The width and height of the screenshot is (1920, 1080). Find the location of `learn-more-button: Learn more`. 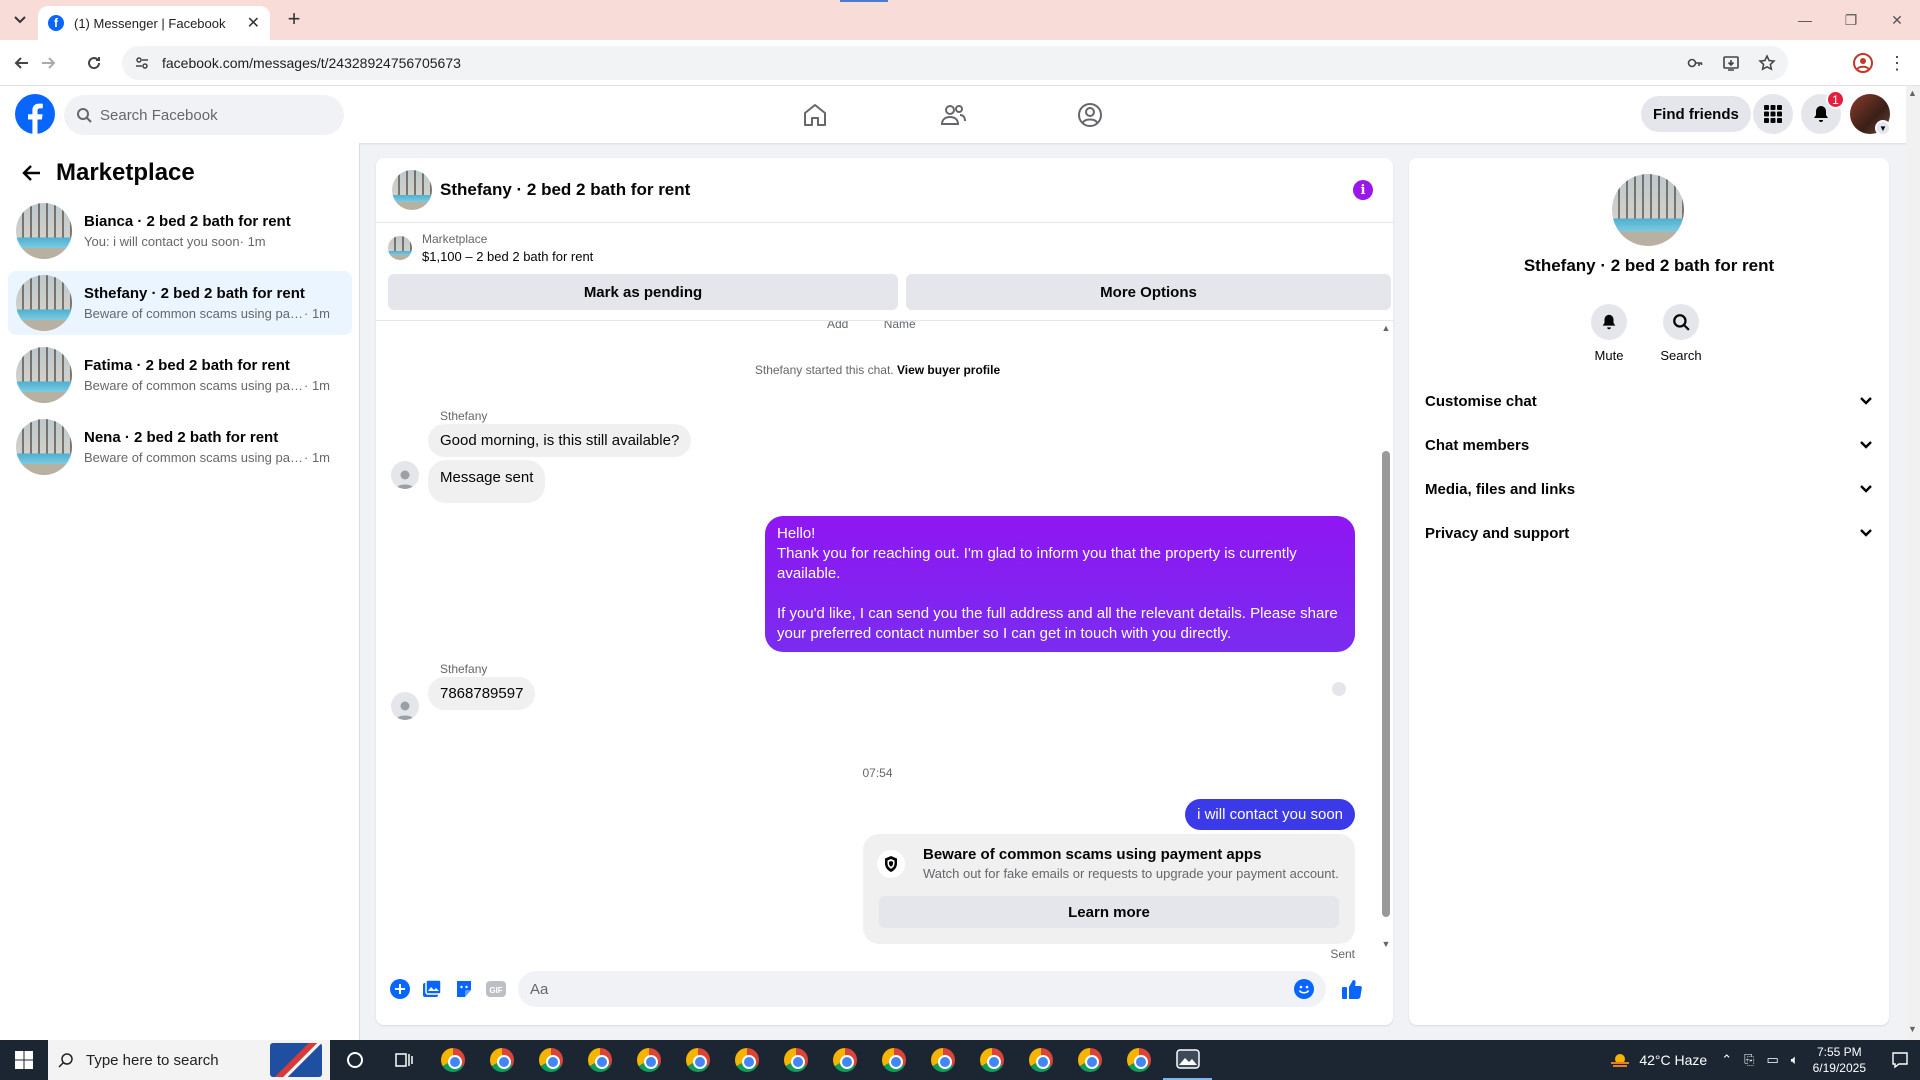

learn-more-button: Learn more is located at coordinates (1109, 912).